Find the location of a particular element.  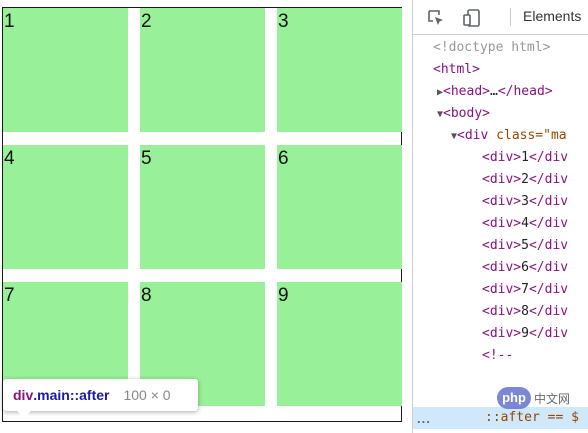

tooltip-pseudo: ::after is located at coordinates (89, 395).